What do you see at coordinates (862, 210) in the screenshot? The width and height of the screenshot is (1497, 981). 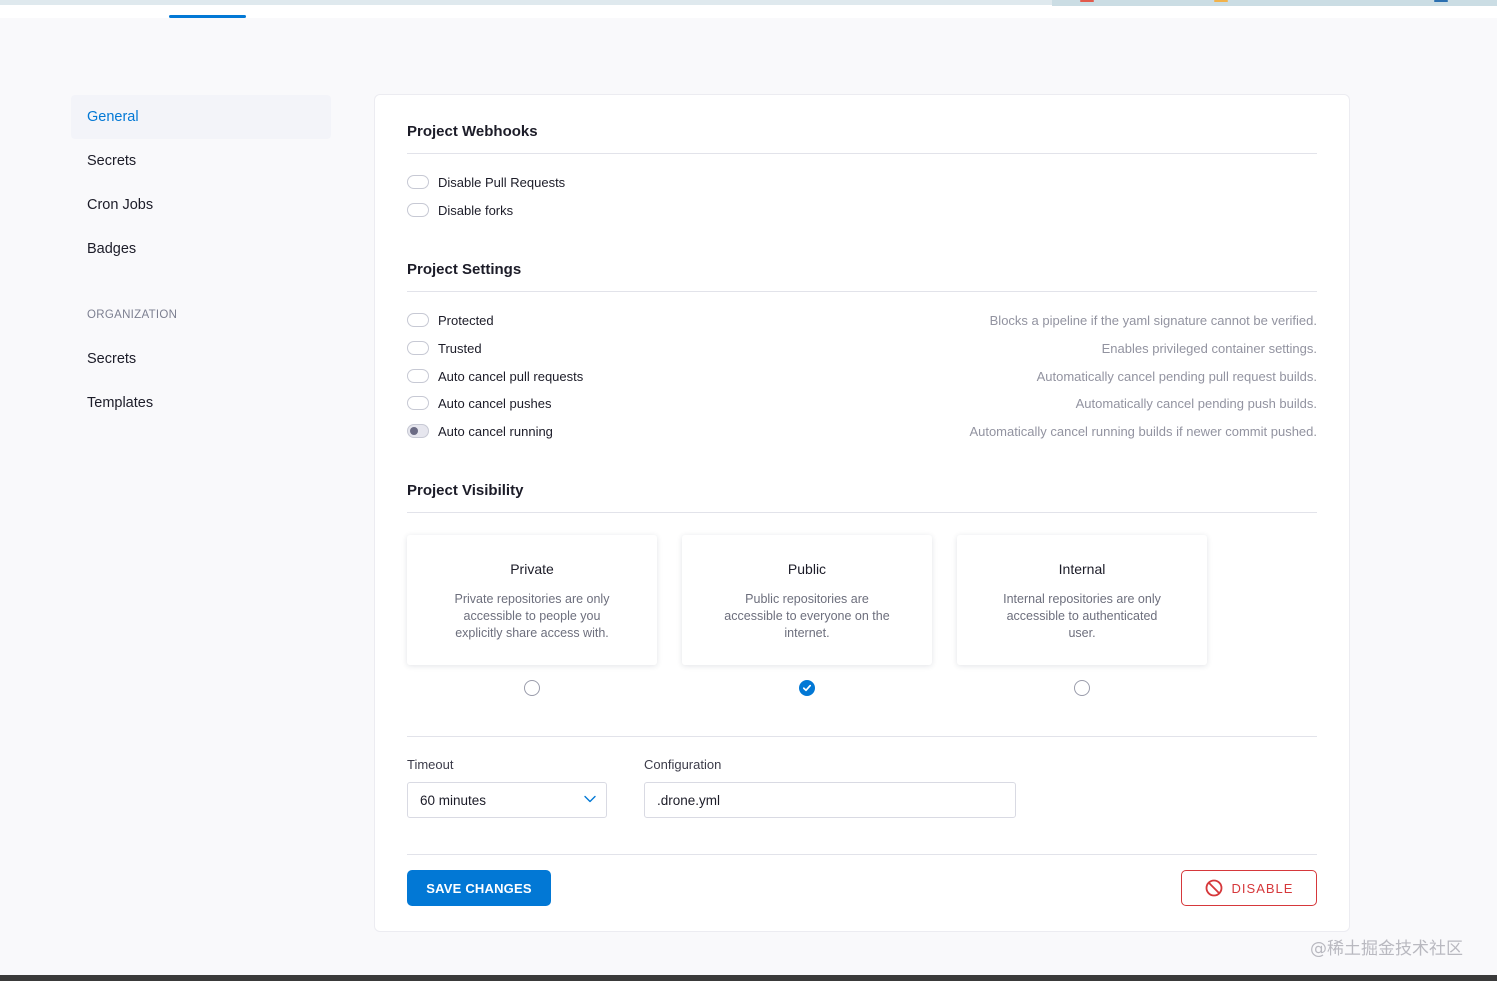 I see `toggle-row-disable-forks: Disable forks` at bounding box center [862, 210].